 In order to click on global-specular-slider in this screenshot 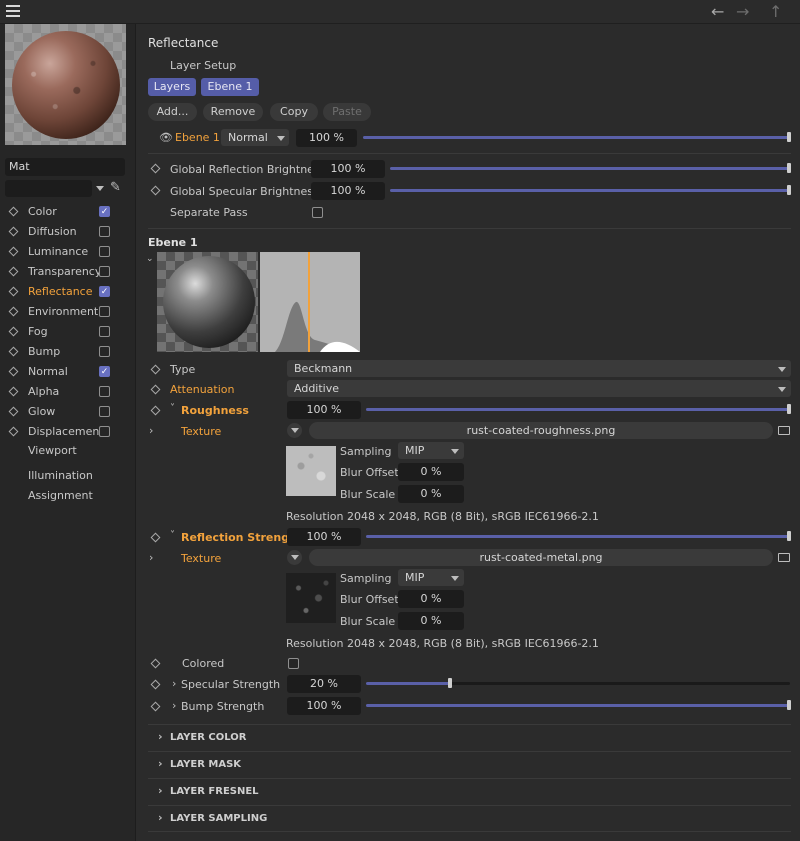, I will do `click(590, 190)`.